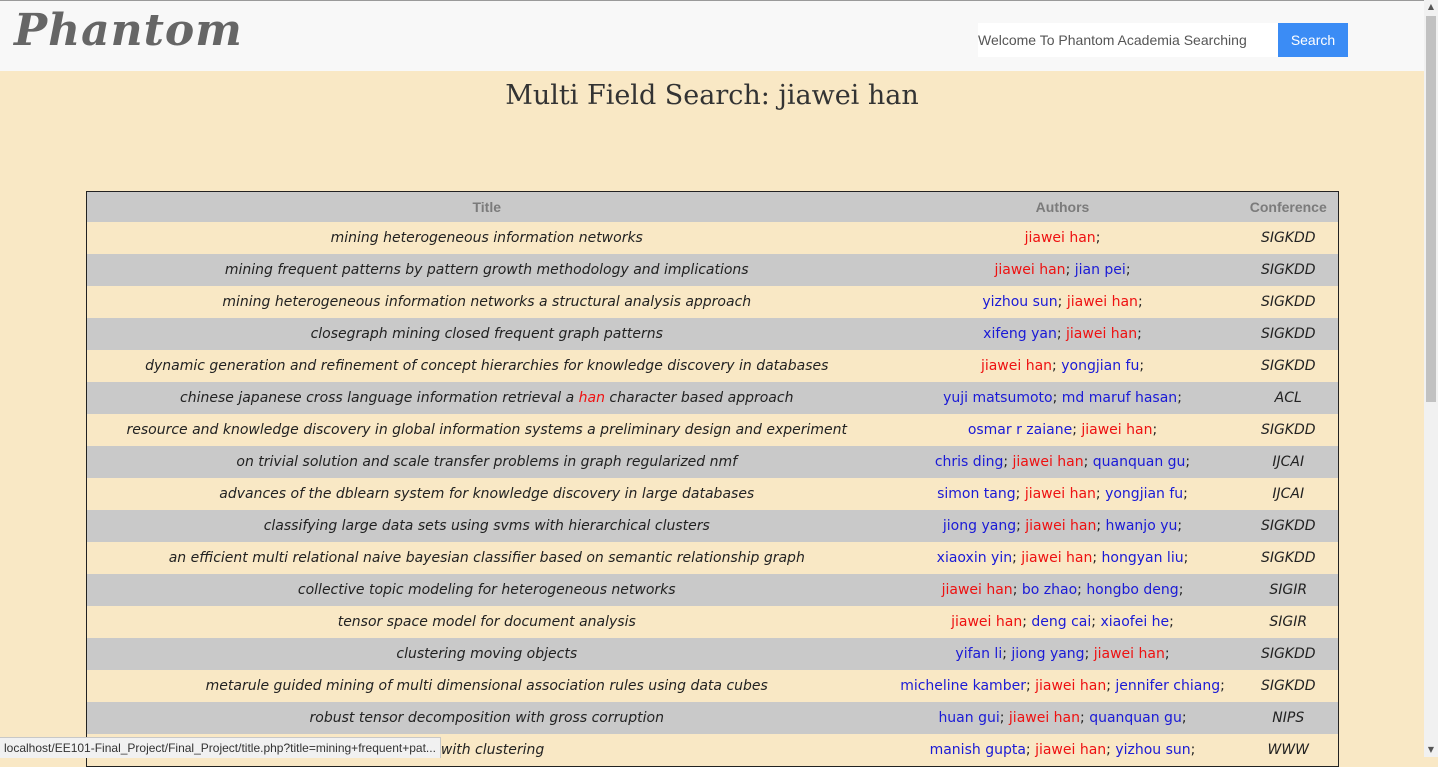  What do you see at coordinates (974, 558) in the screenshot?
I see `author-link: xiaoxin yin` at bounding box center [974, 558].